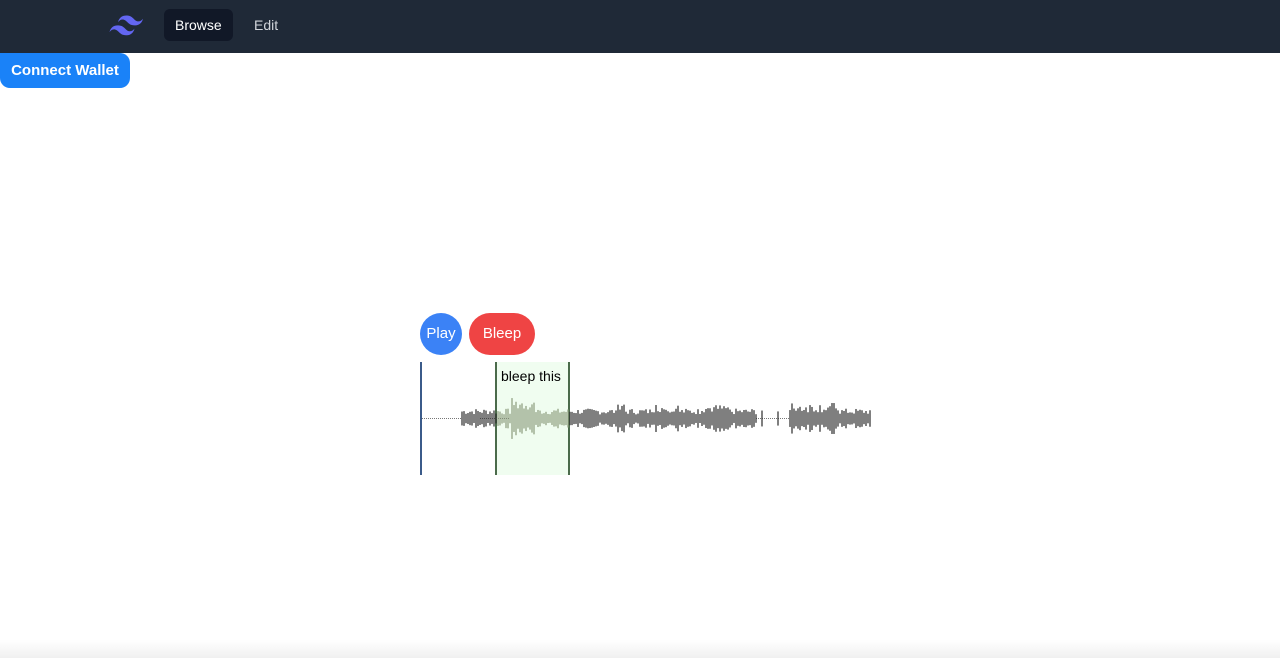  Describe the element at coordinates (266, 25) in the screenshot. I see `nav-edit: Edit` at that location.